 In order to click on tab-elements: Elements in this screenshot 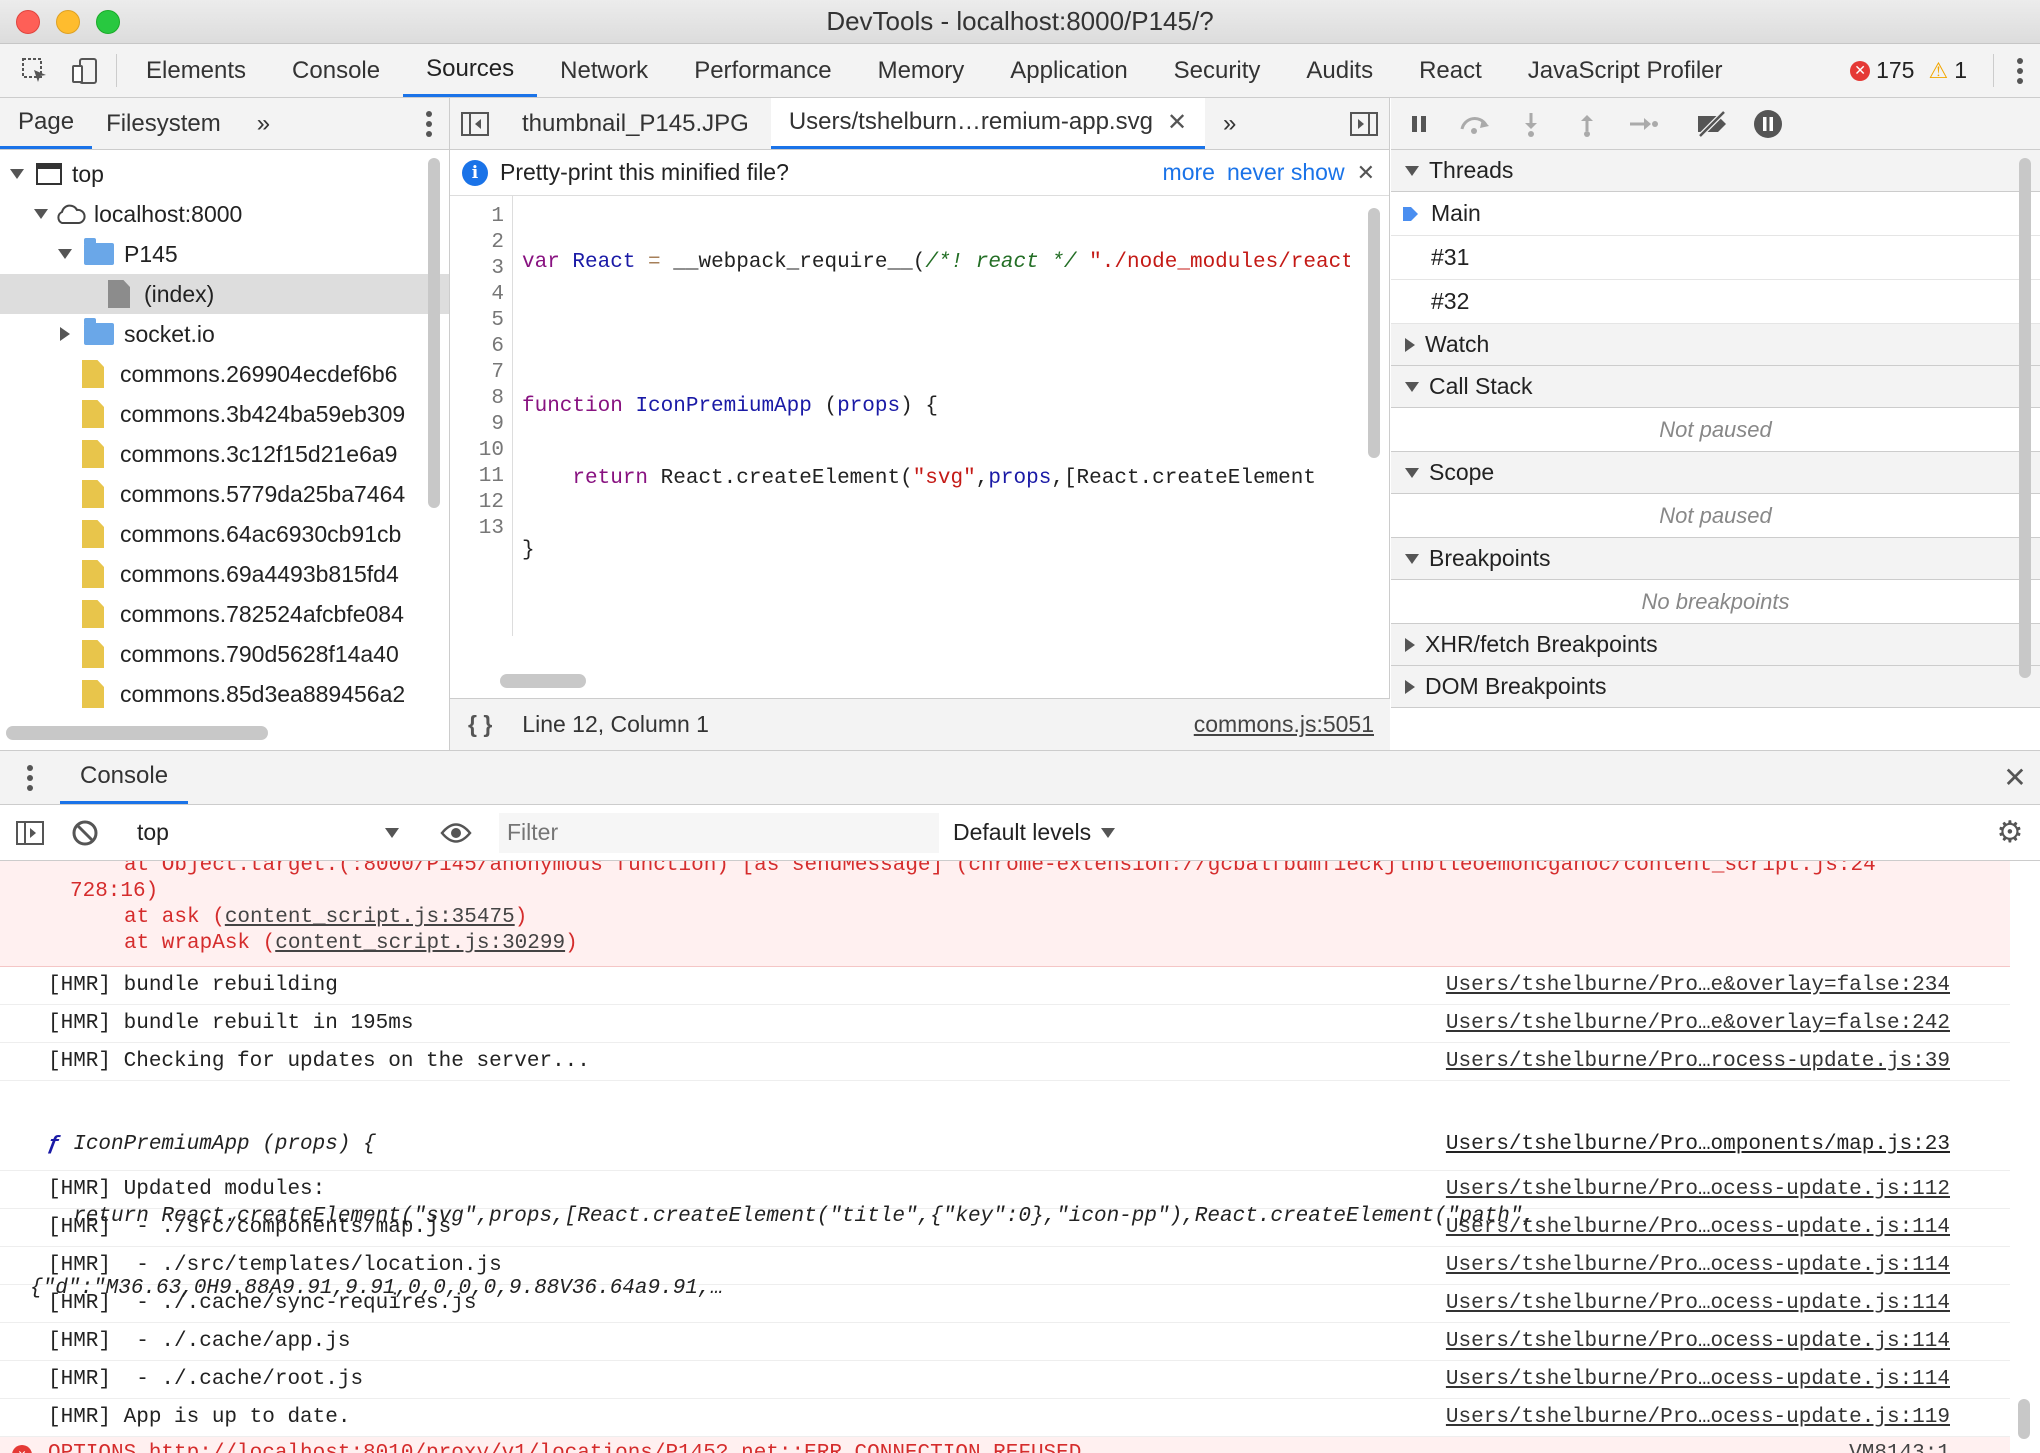, I will do `click(196, 70)`.